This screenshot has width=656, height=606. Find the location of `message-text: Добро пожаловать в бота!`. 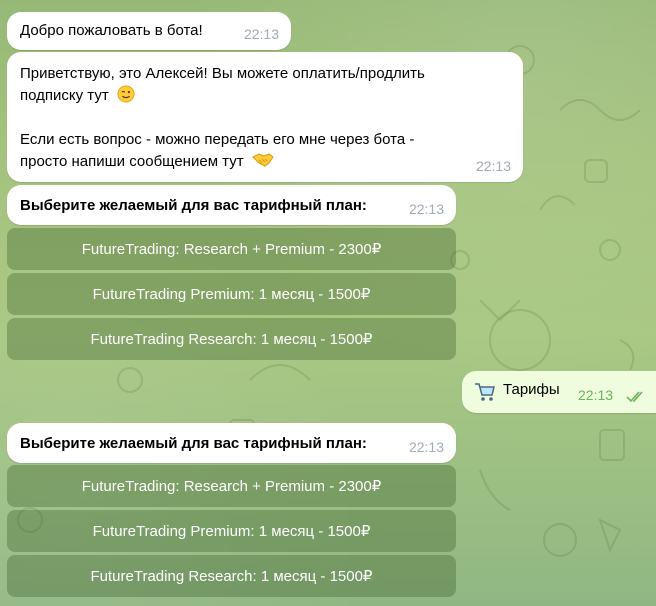

message-text: Добро пожаловать в бота! is located at coordinates (111, 30).